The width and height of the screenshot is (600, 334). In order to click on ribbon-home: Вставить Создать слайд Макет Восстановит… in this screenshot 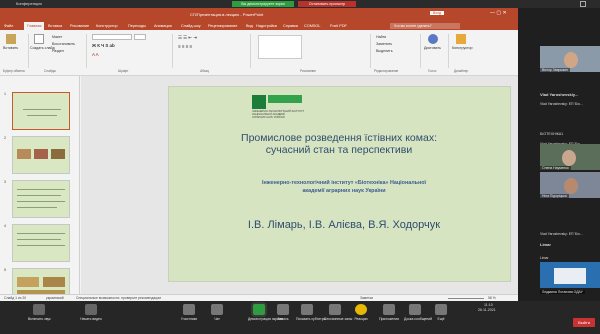, I will do `click(259, 53)`.